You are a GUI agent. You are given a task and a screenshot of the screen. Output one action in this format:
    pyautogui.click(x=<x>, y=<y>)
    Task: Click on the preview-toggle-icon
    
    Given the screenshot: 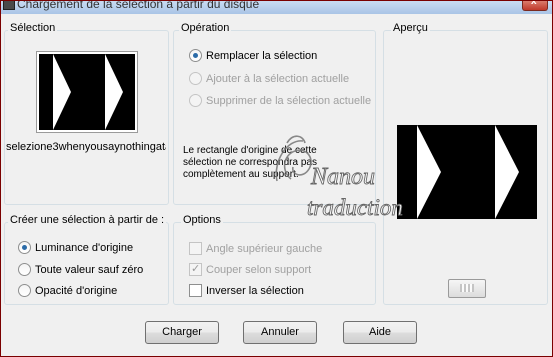 What is the action you would take?
    pyautogui.click(x=467, y=288)
    